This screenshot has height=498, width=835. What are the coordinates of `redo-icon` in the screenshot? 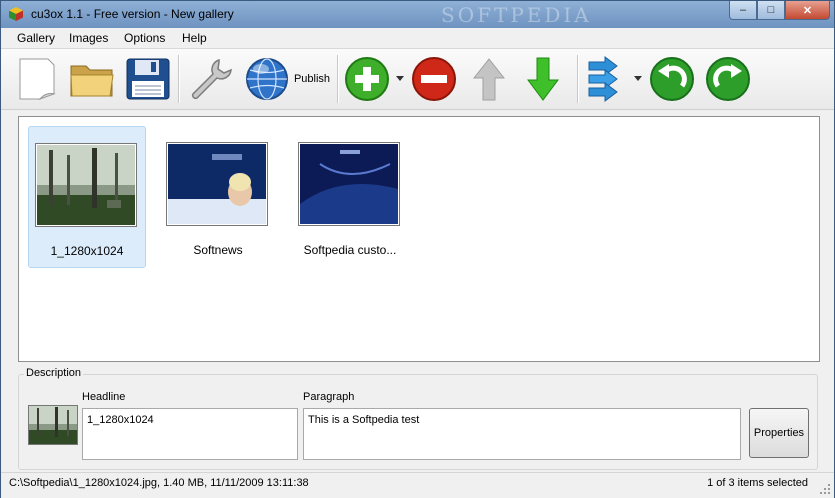 It's located at (728, 79).